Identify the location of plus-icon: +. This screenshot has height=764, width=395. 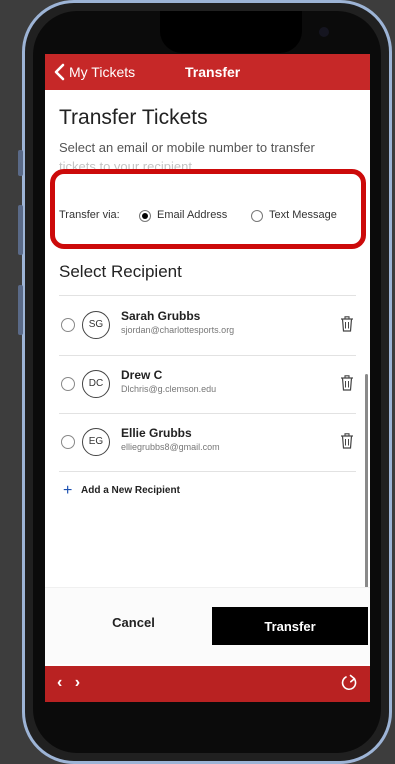
(68, 490).